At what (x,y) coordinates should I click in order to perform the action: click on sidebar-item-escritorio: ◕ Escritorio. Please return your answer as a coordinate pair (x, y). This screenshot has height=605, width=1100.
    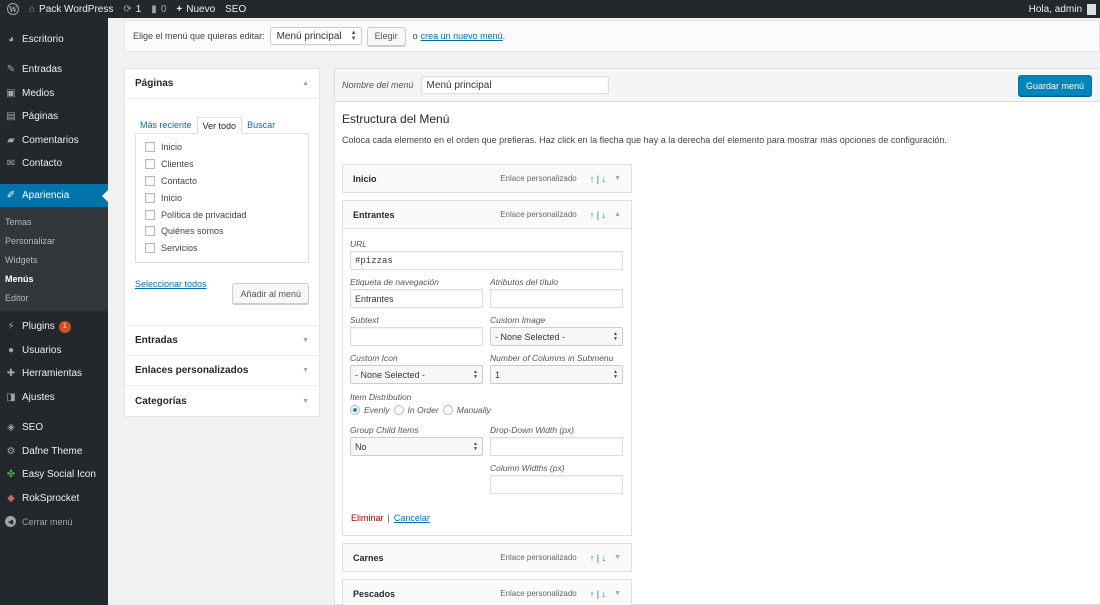
    Looking at the image, I should click on (54, 39).